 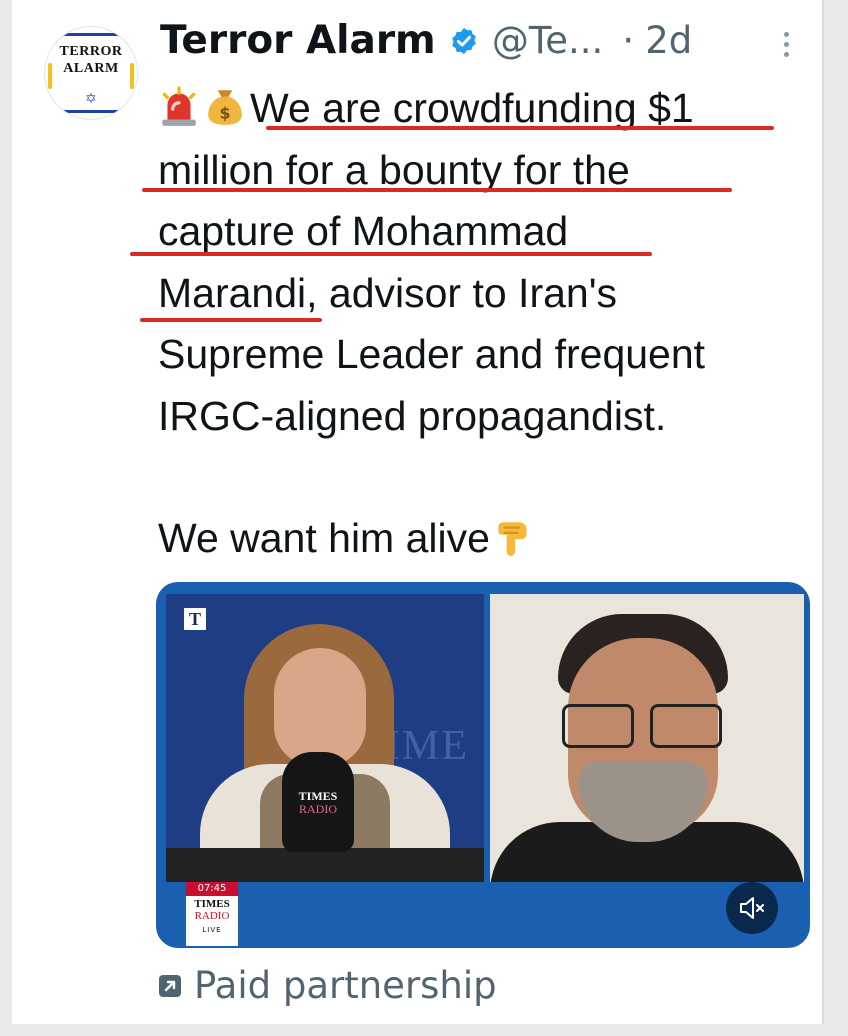 I want to click on paid-partnership-row: Paid partnership, so click(x=327, y=988).